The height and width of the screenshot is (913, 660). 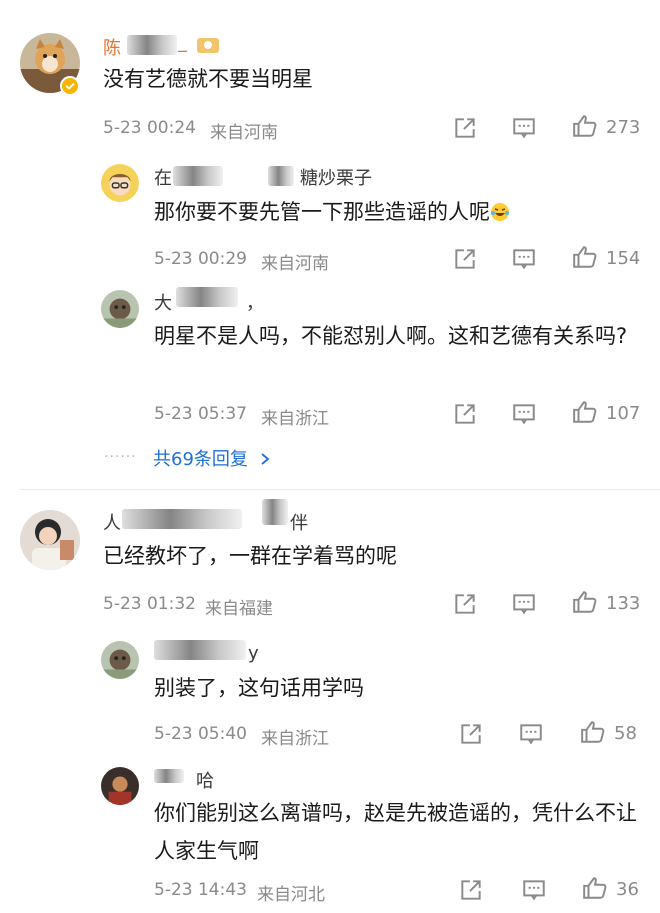 What do you see at coordinates (500, 208) in the screenshot?
I see `laughing-crying-emoji-icon` at bounding box center [500, 208].